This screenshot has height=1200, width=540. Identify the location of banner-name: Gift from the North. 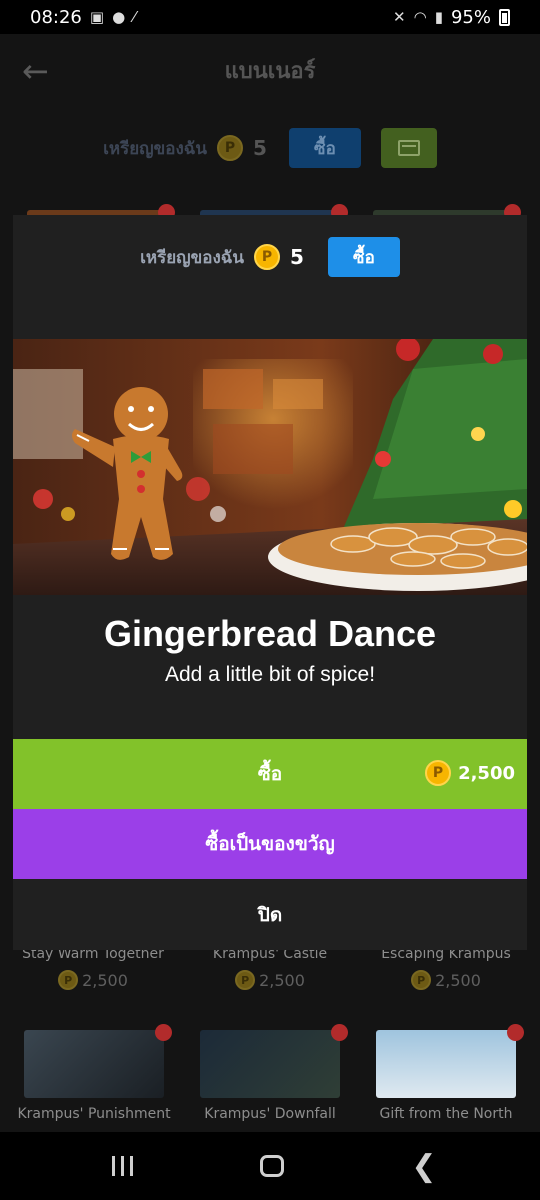
(446, 1114).